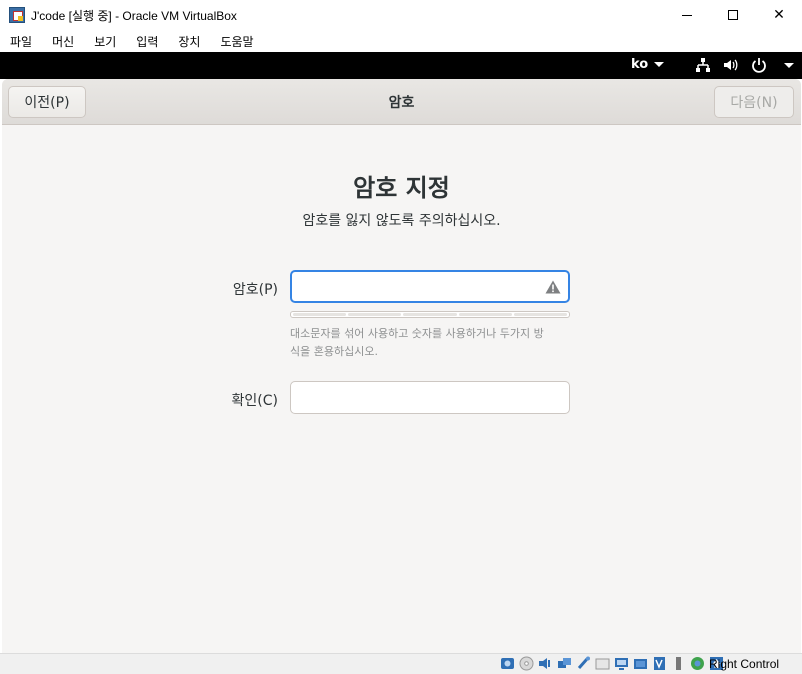 The width and height of the screenshot is (802, 674). Describe the element at coordinates (744, 65) in the screenshot. I see `system-status-icons` at that location.